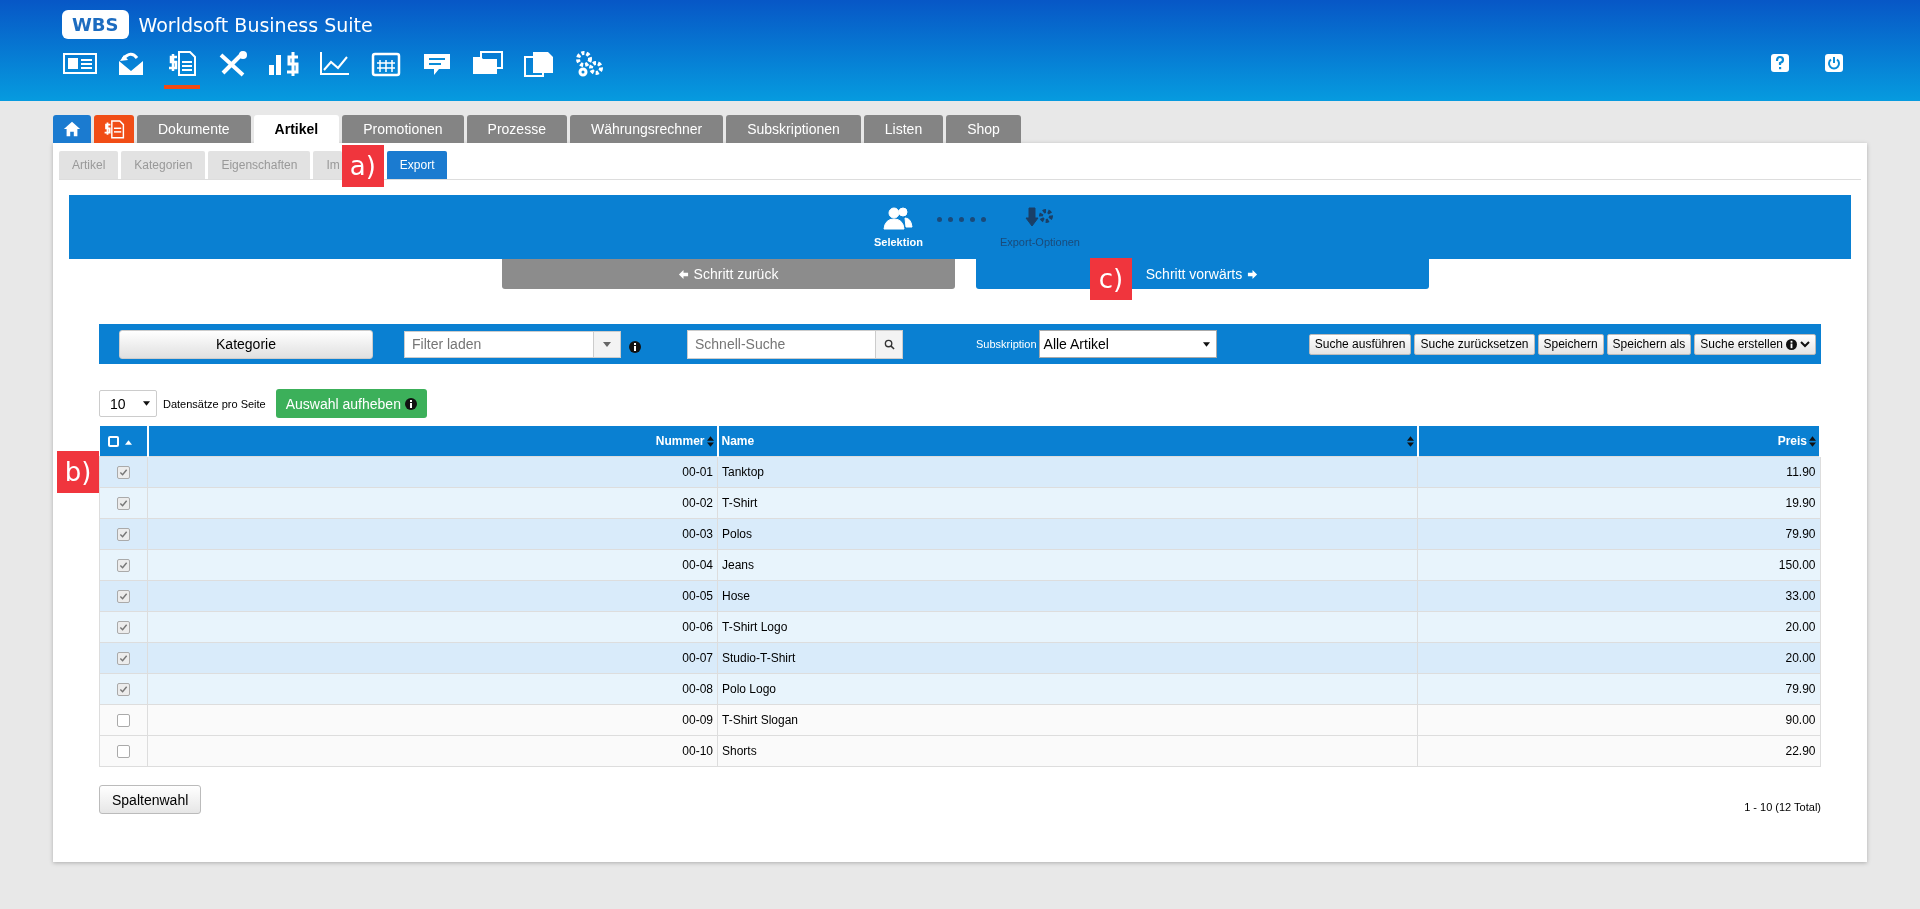 This screenshot has width=1920, height=909. What do you see at coordinates (194, 129) in the screenshot?
I see `tab: Dokumente` at bounding box center [194, 129].